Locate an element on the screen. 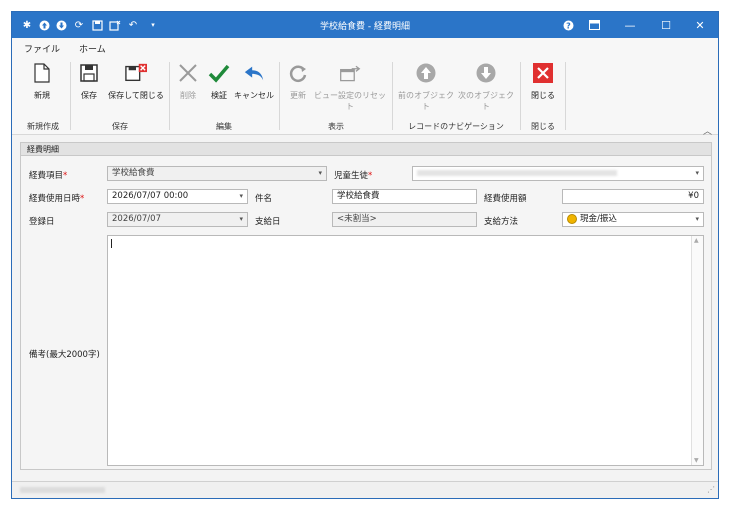 This screenshot has height=510, width=730. subject-field: 学校給食費 is located at coordinates (404, 196).